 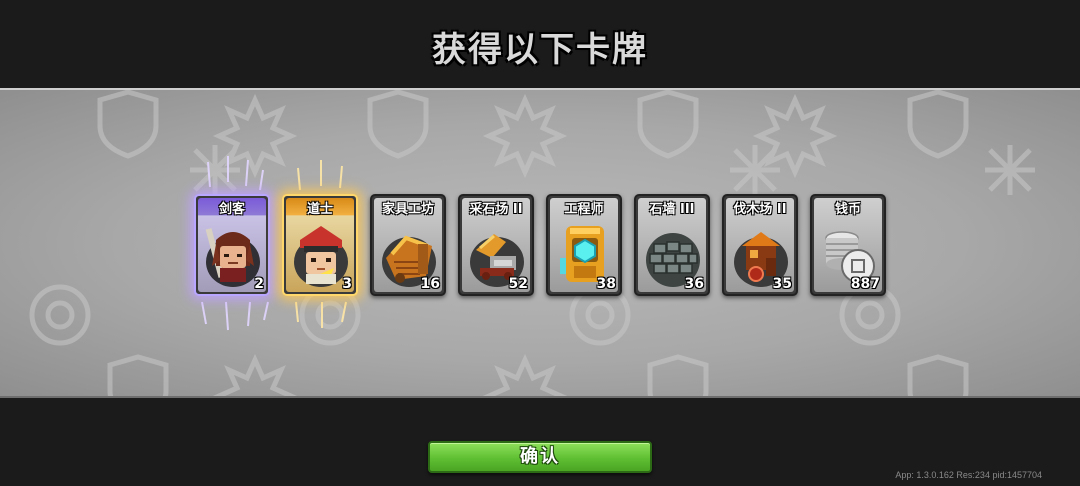 I want to click on card-count: 3, so click(x=347, y=284).